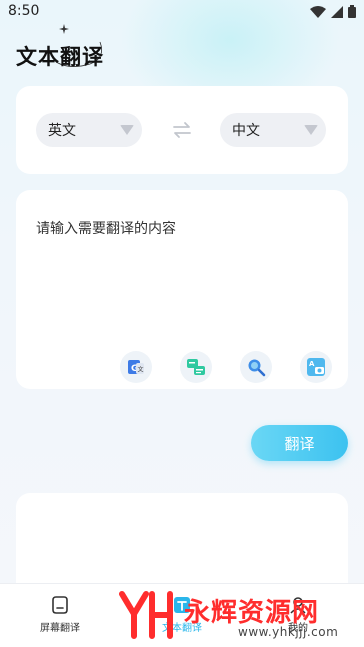 The height and width of the screenshot is (647, 364). Describe the element at coordinates (24, 11) in the screenshot. I see `status-time: 8:50` at that location.